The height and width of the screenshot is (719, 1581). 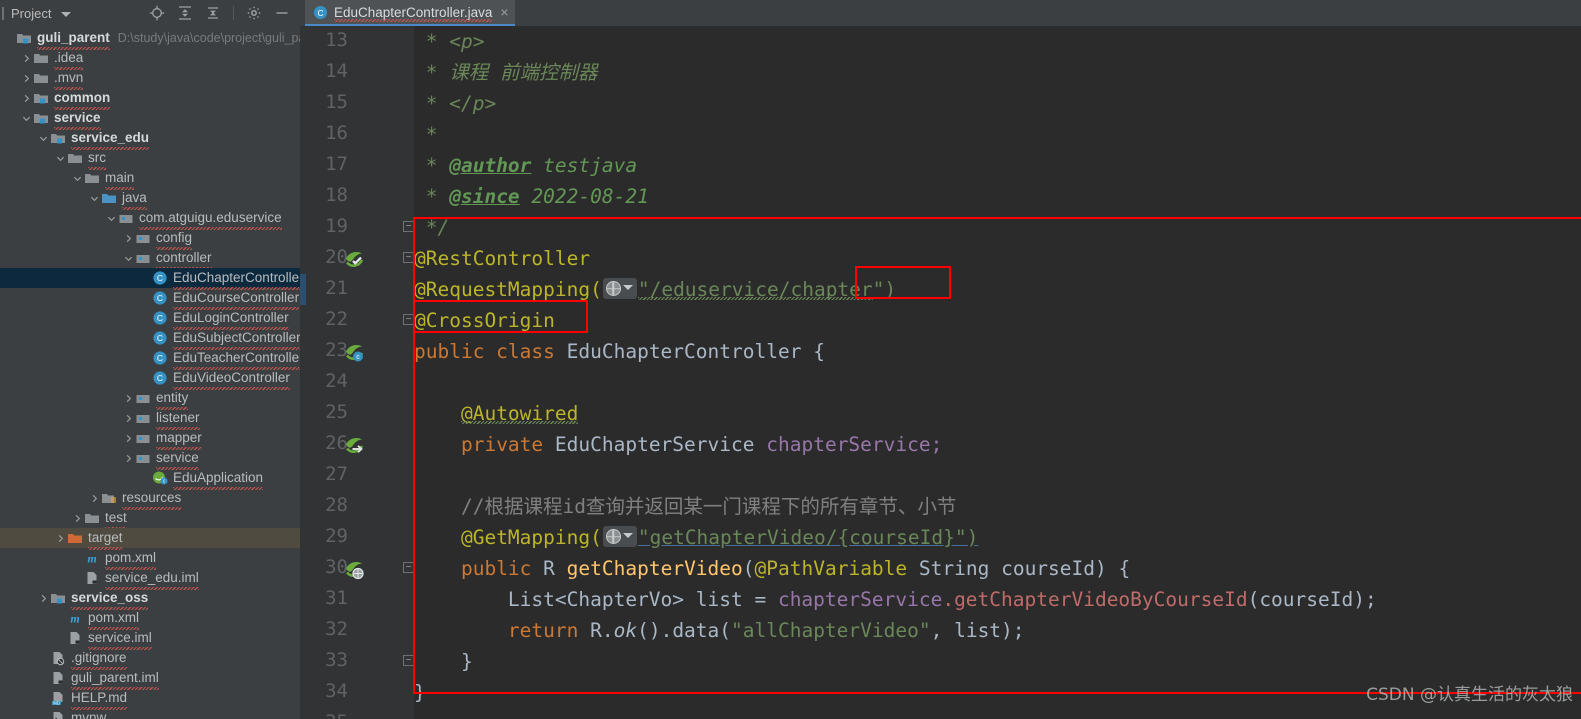 What do you see at coordinates (97, 159) in the screenshot?
I see `tree-item-label: src` at bounding box center [97, 159].